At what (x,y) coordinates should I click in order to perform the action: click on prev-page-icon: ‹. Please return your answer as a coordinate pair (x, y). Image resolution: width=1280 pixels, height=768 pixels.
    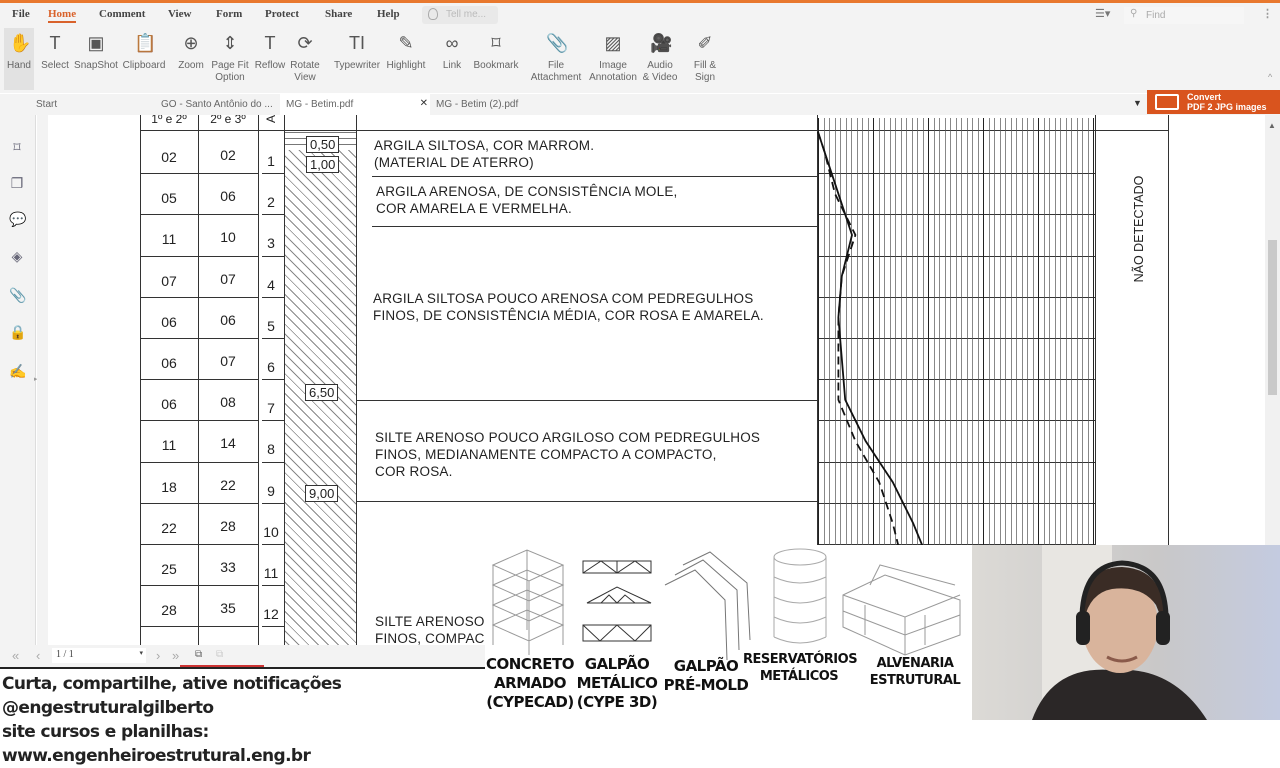
    Looking at the image, I should click on (38, 655).